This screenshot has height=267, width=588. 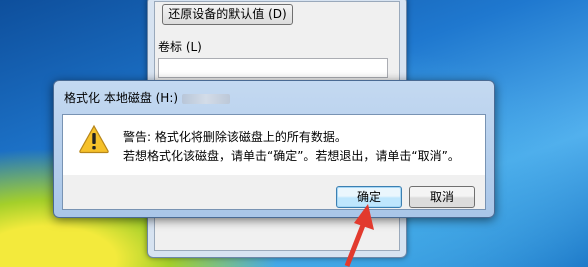 What do you see at coordinates (235, 137) in the screenshot?
I see `warning-message-line1: 警告: 格式化将删除该磁盘上的所有数据。` at bounding box center [235, 137].